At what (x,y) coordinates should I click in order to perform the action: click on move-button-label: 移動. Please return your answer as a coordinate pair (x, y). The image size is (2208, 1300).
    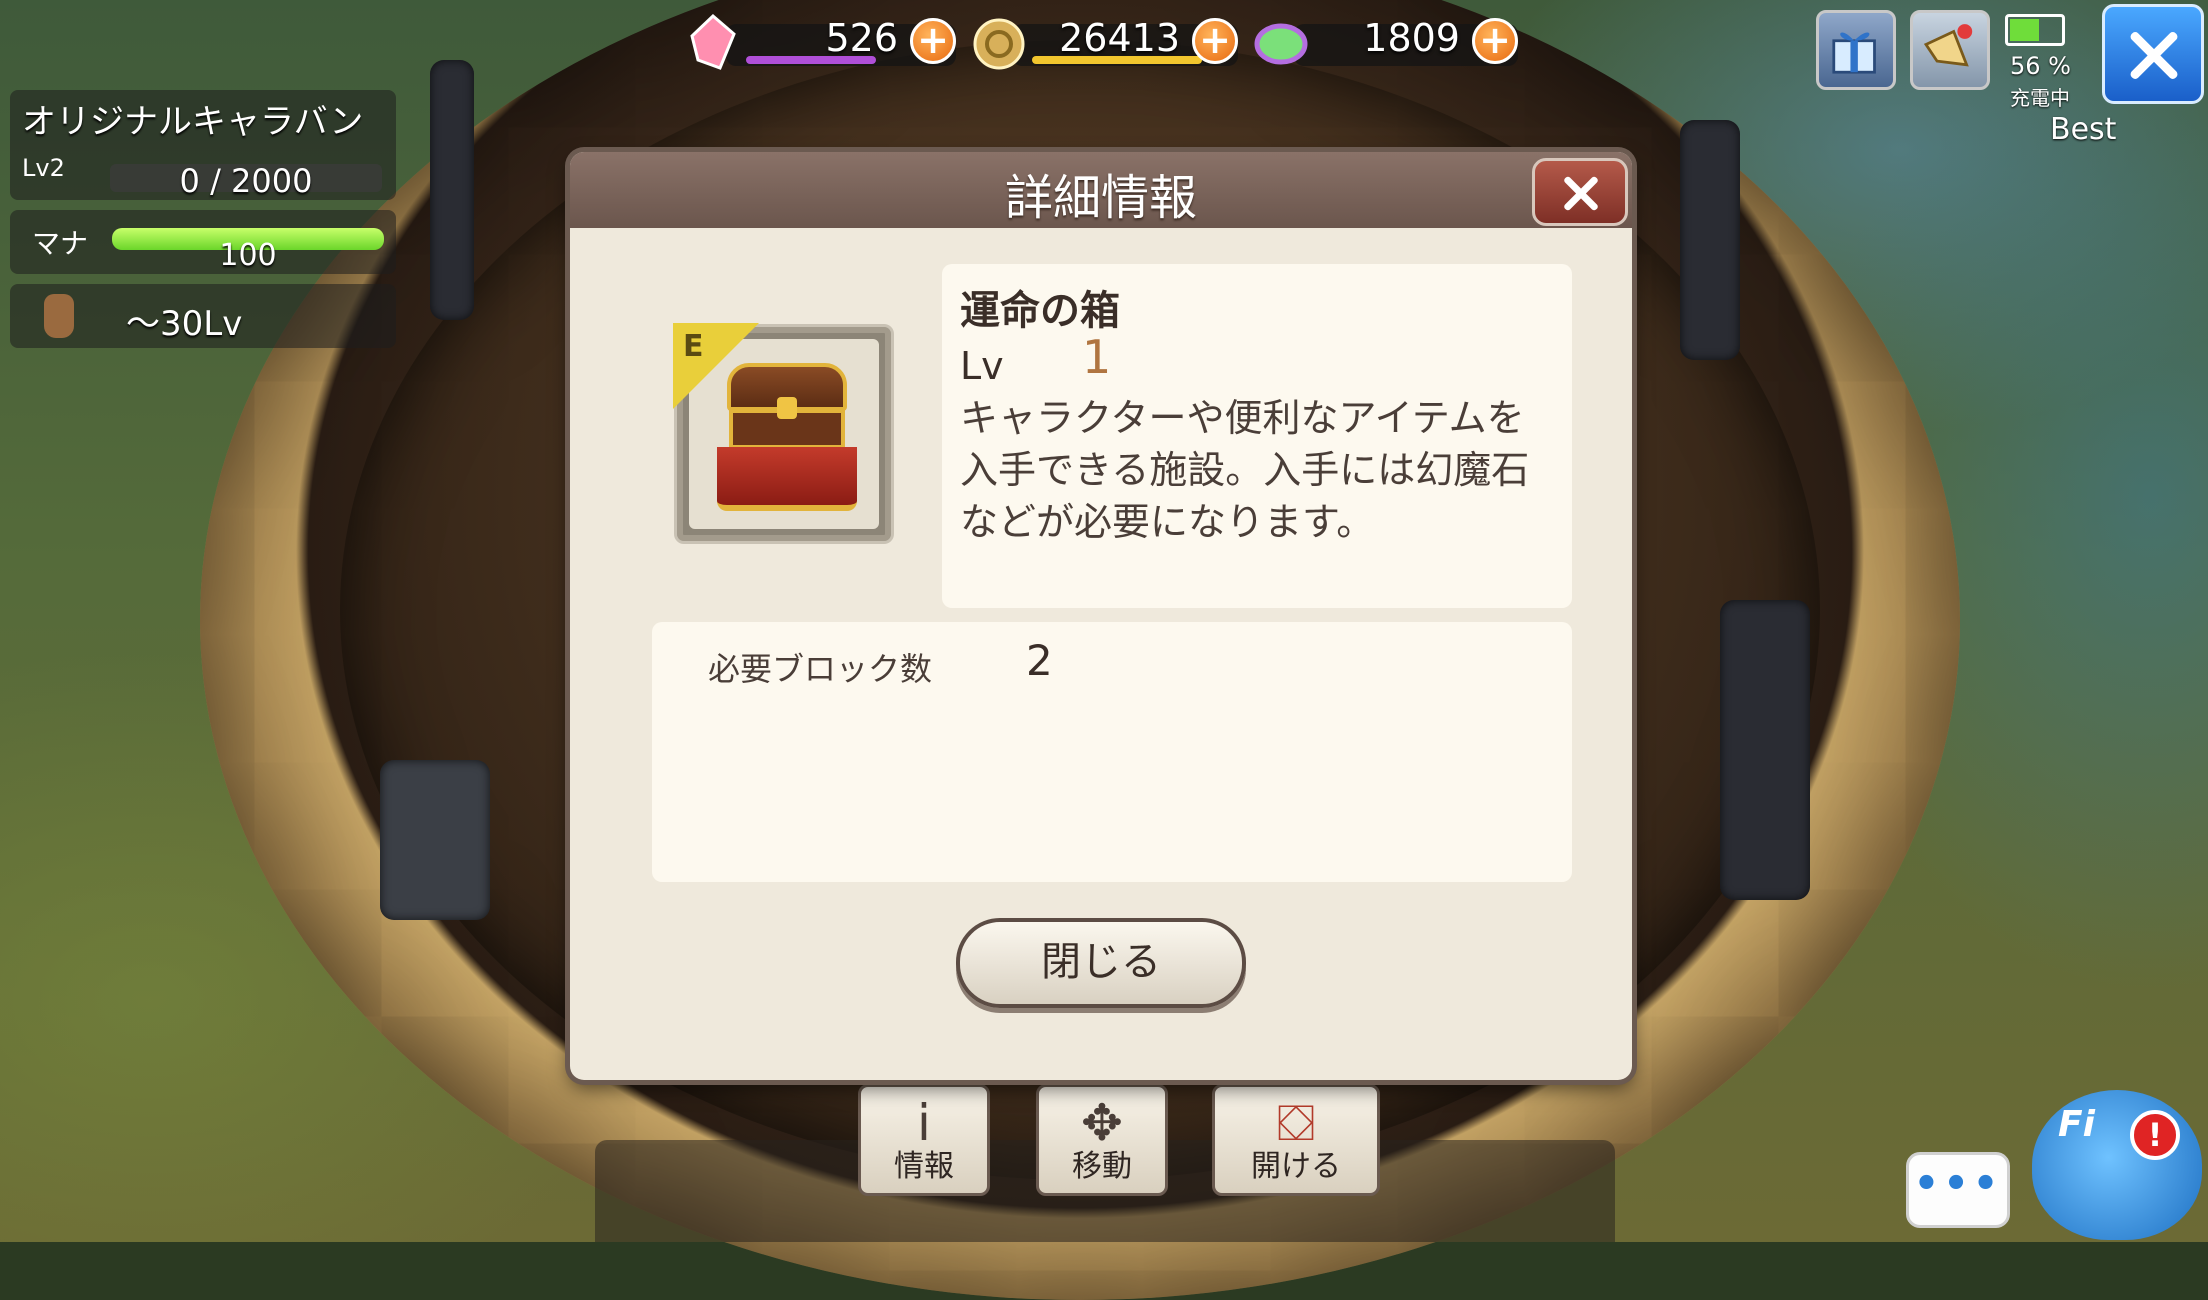
    Looking at the image, I should click on (1102, 1166).